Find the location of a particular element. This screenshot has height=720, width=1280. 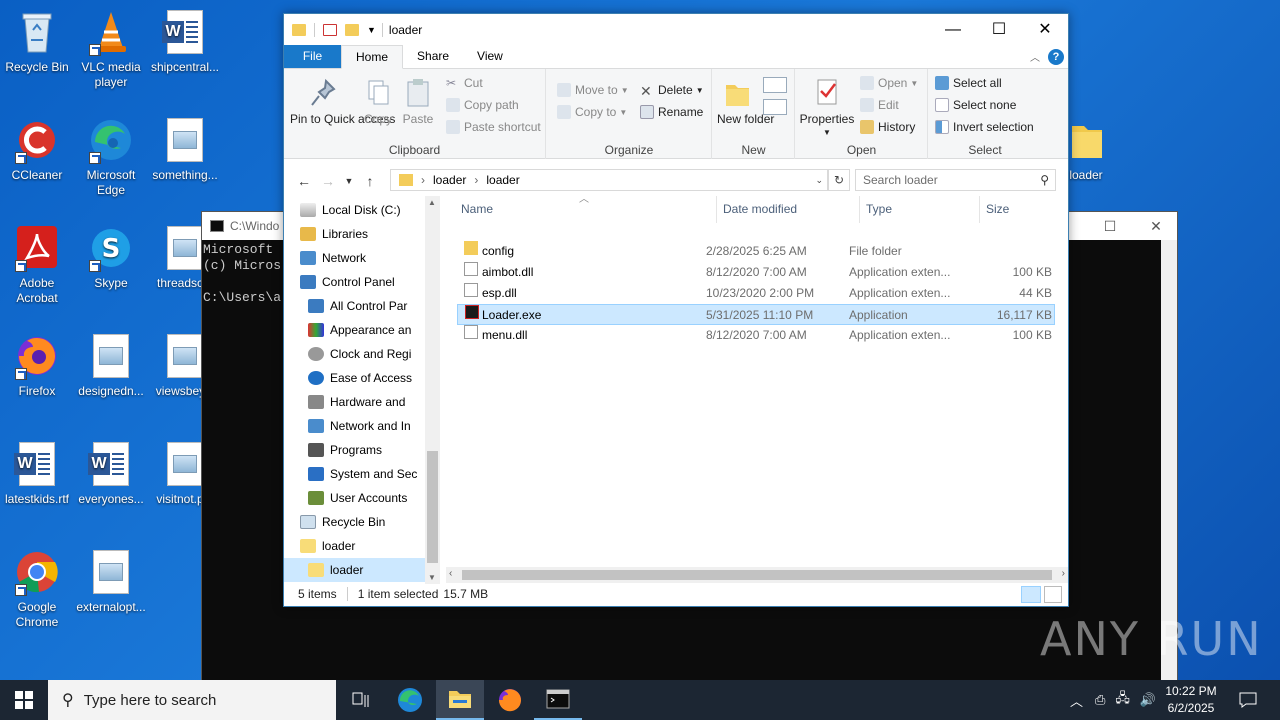

taskbar-cmd is located at coordinates (558, 700).